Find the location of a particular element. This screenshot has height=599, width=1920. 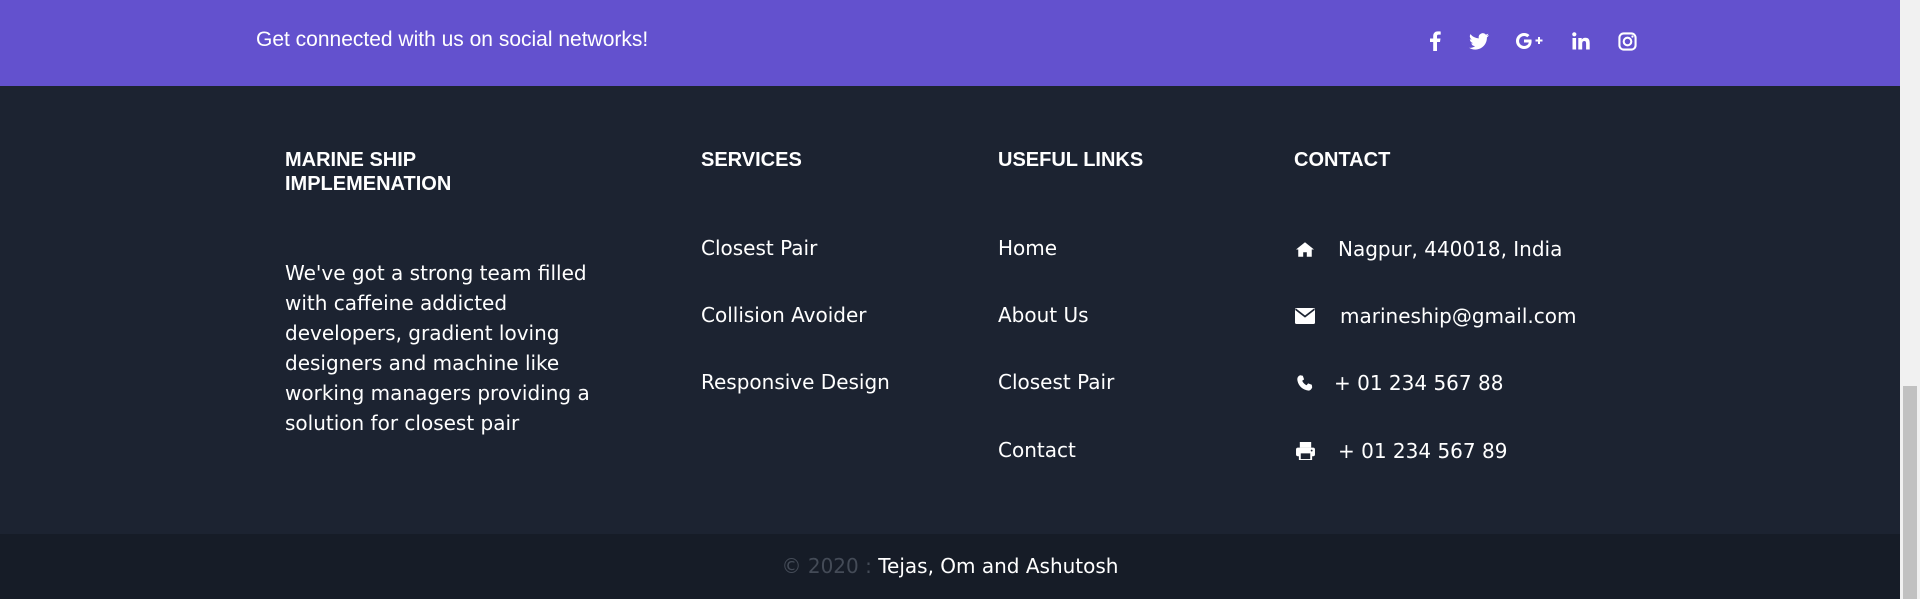

link-about-us: About Us is located at coordinates (1043, 315).